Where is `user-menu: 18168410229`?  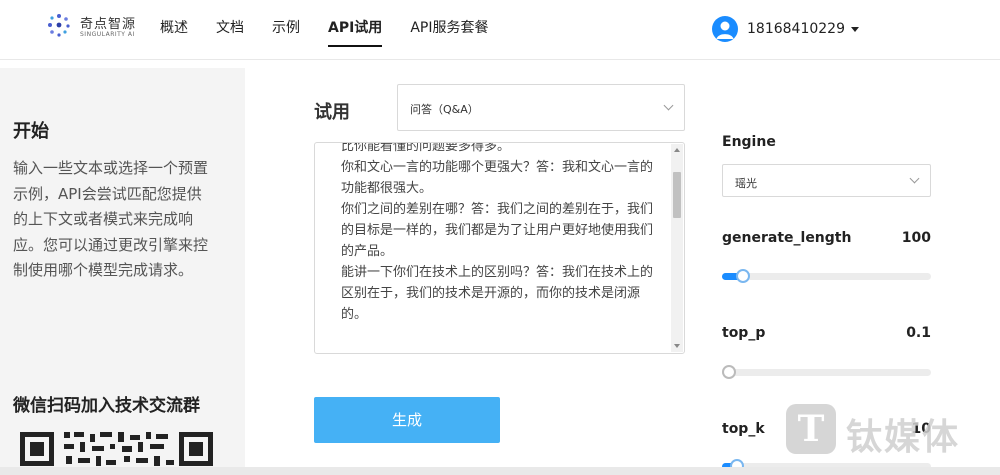 user-menu: 18168410229 is located at coordinates (785, 29).